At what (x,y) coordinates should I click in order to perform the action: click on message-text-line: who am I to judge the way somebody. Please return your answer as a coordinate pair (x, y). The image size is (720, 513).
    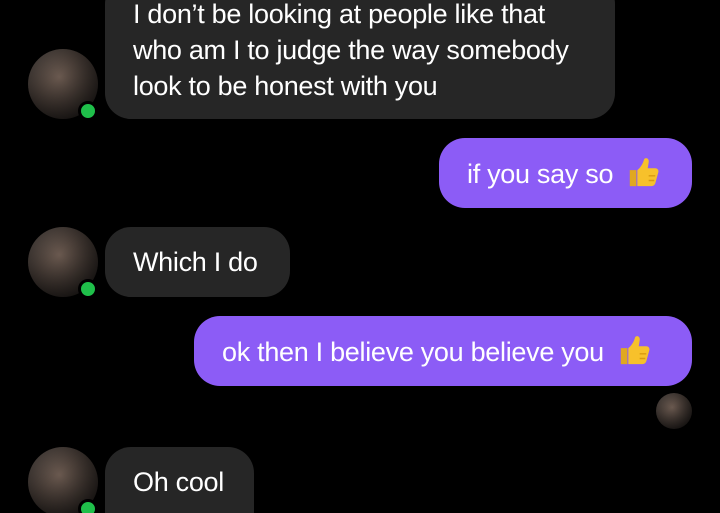
    Looking at the image, I should click on (351, 50).